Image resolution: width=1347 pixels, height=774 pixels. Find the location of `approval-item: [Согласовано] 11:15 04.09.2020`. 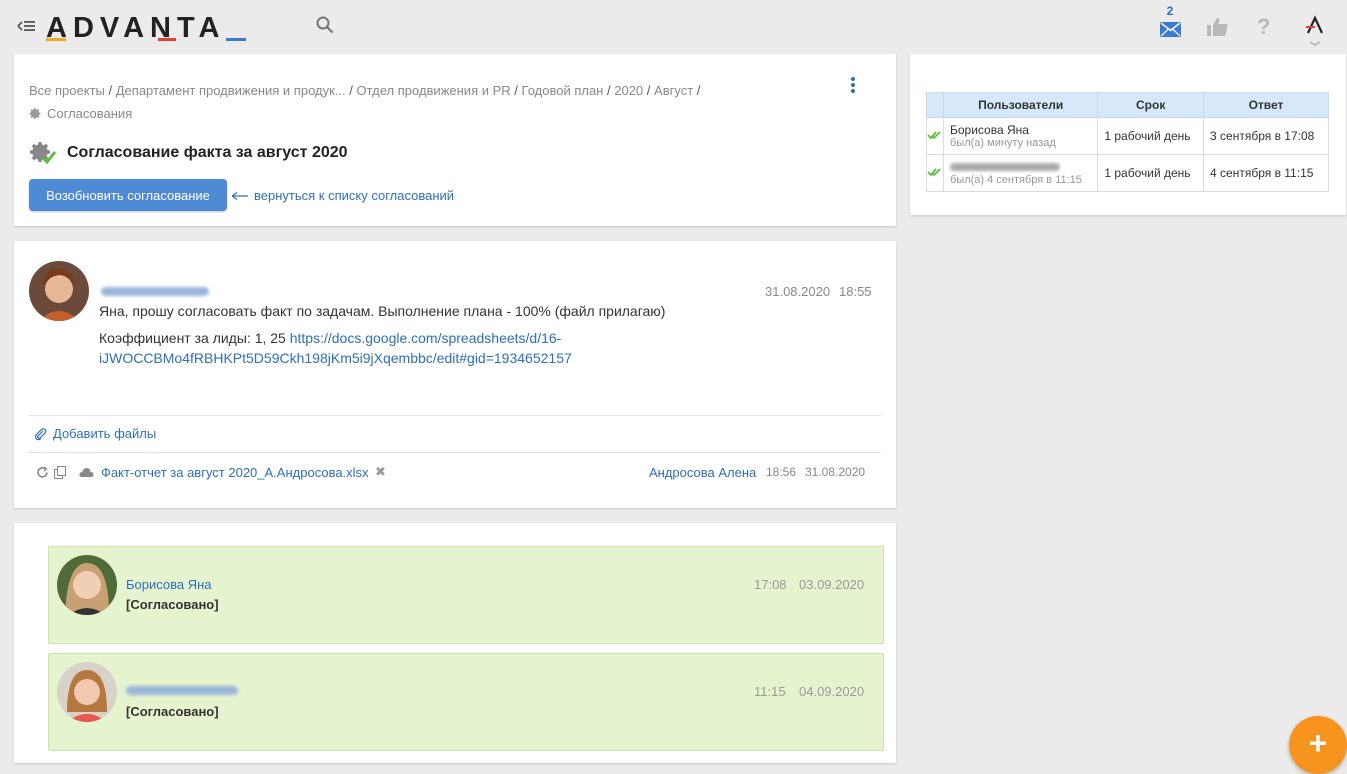

approval-item: [Согласовано] 11:15 04.09.2020 is located at coordinates (466, 702).